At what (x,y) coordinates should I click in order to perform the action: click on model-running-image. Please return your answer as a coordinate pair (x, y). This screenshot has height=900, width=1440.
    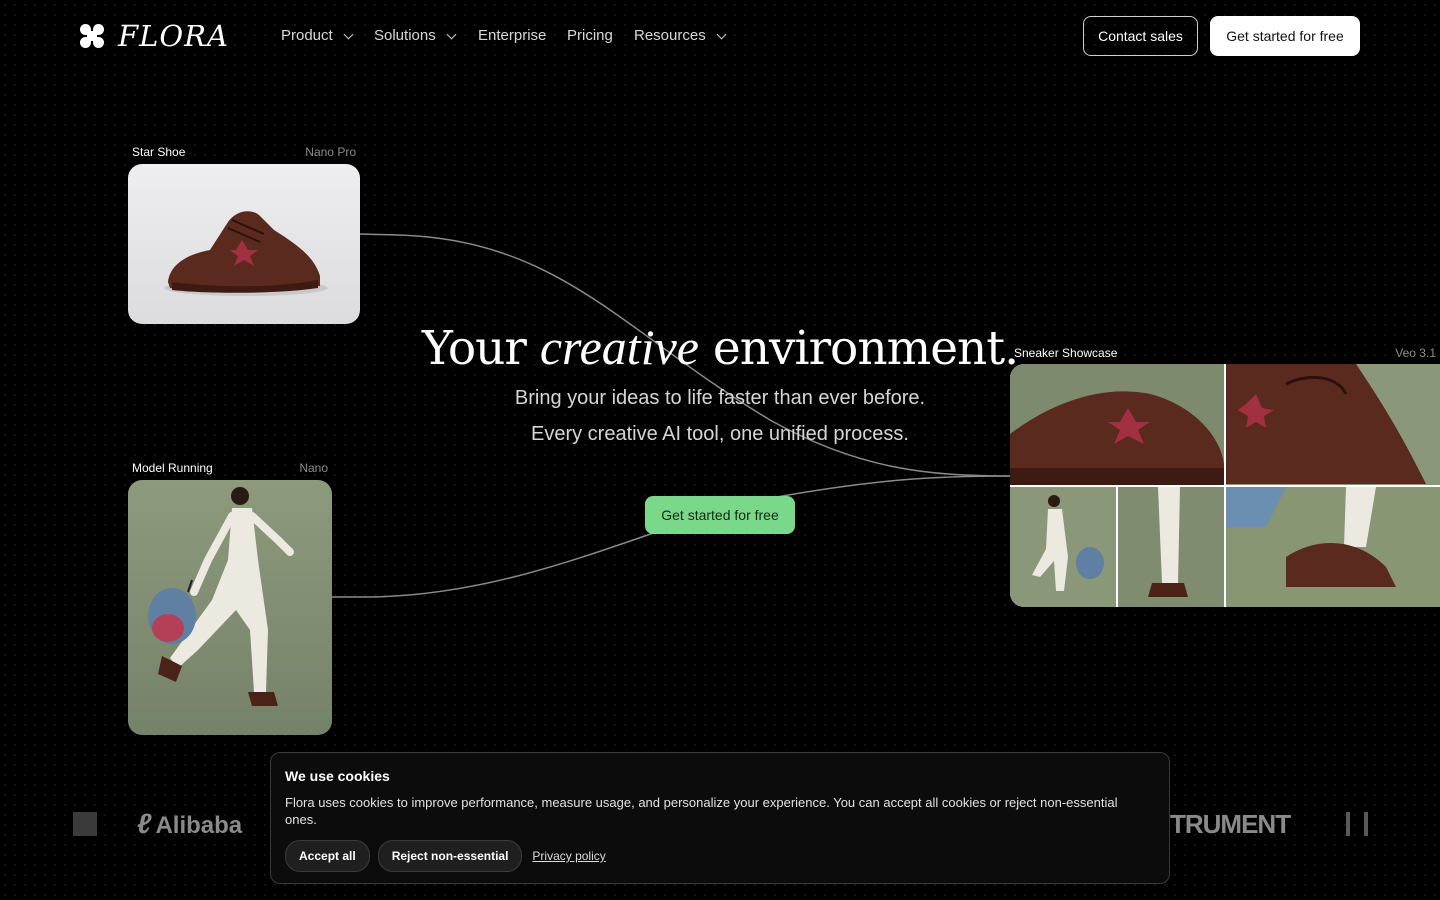
    Looking at the image, I should click on (230, 607).